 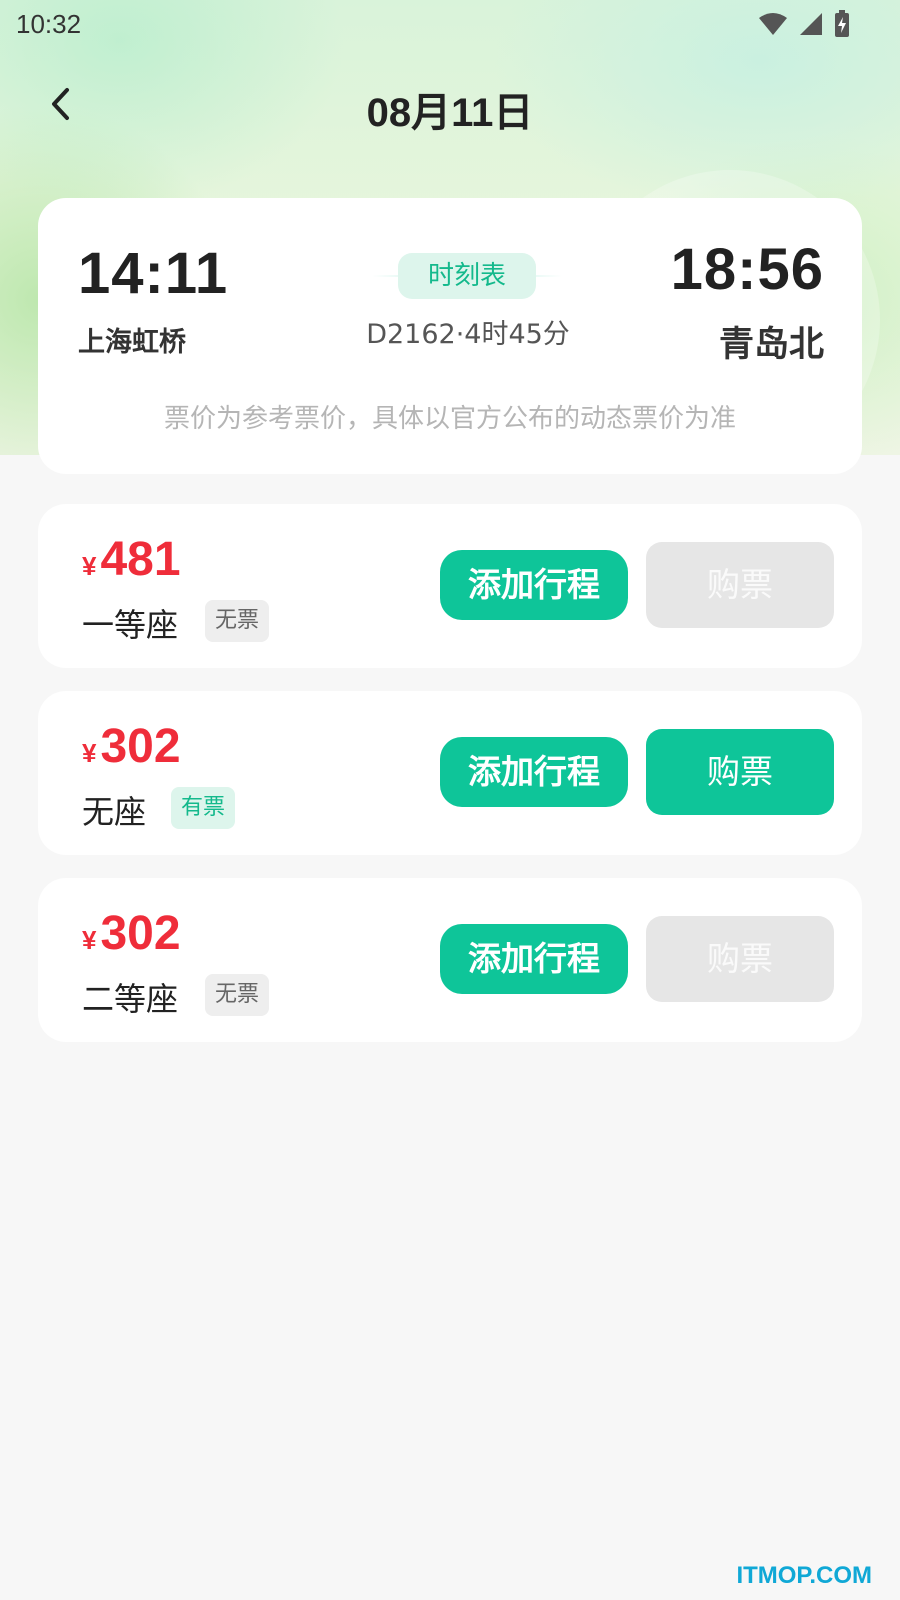 What do you see at coordinates (468, 334) in the screenshot?
I see `train-info: D2162·4时45分` at bounding box center [468, 334].